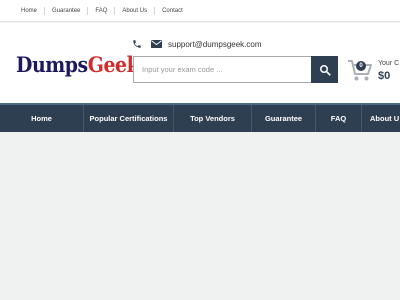 The width and height of the screenshot is (400, 300). I want to click on top-links: Home Guarantee FAQ About Us Contact, so click(102, 11).